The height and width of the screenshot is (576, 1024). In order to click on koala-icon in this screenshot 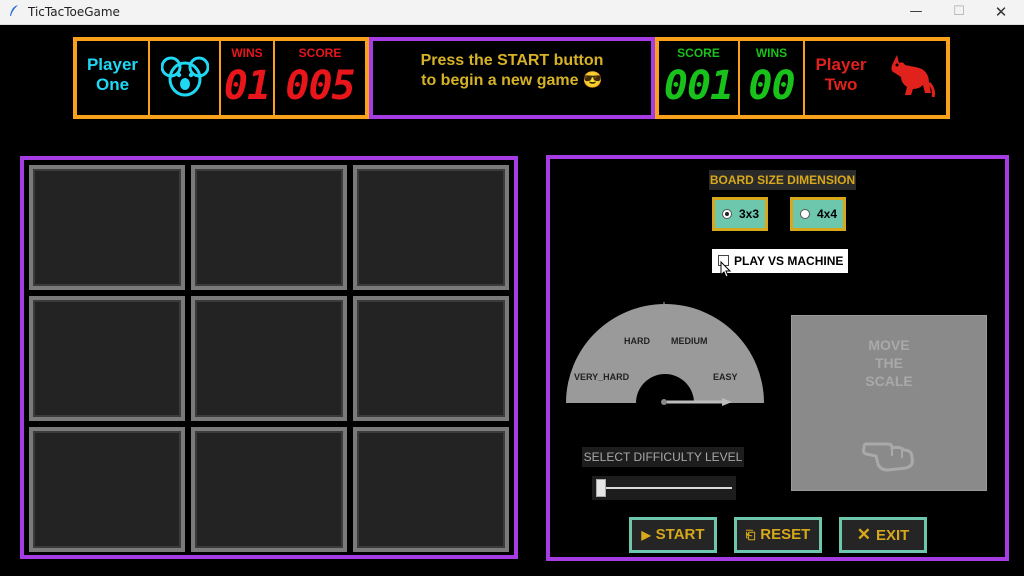, I will do `click(185, 76)`.